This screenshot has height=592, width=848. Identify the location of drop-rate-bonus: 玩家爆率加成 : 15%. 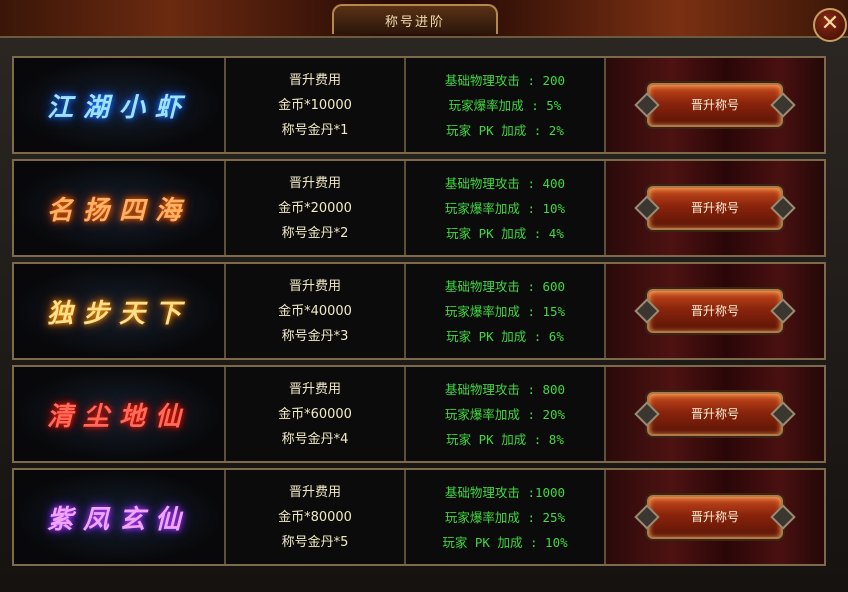
(505, 311).